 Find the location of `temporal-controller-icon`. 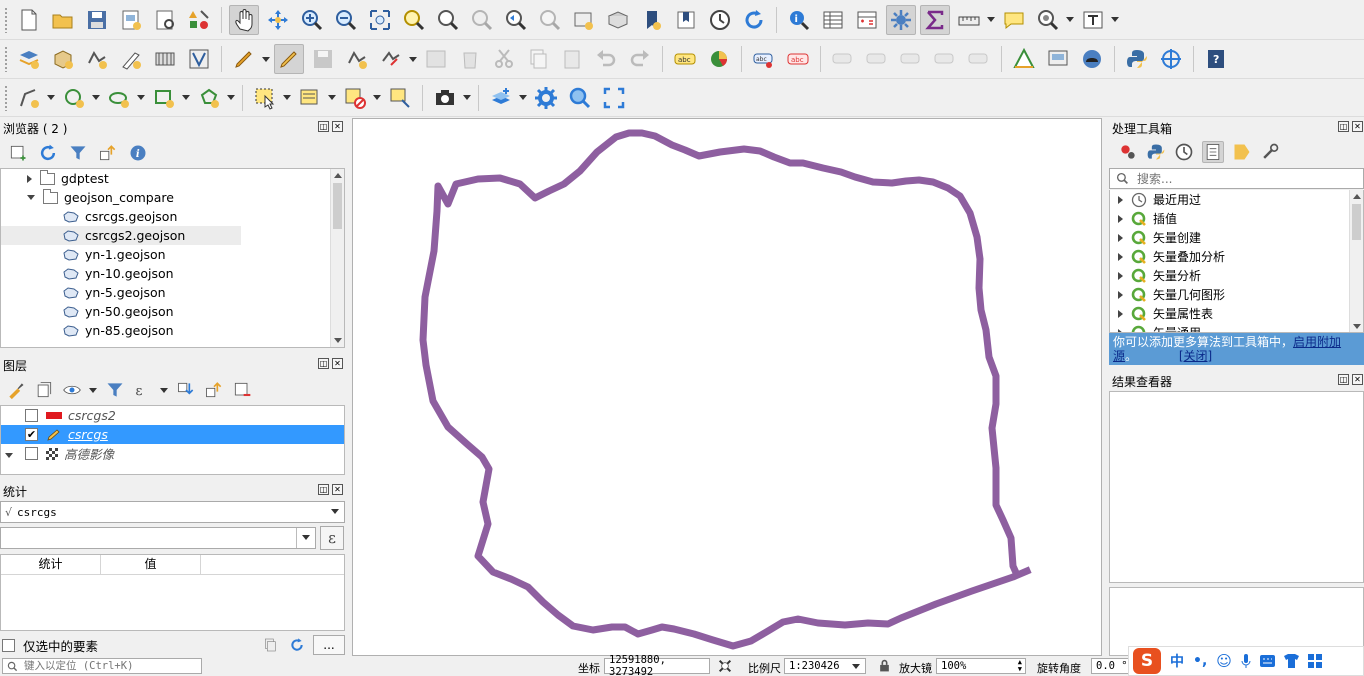

temporal-controller-icon is located at coordinates (720, 20).